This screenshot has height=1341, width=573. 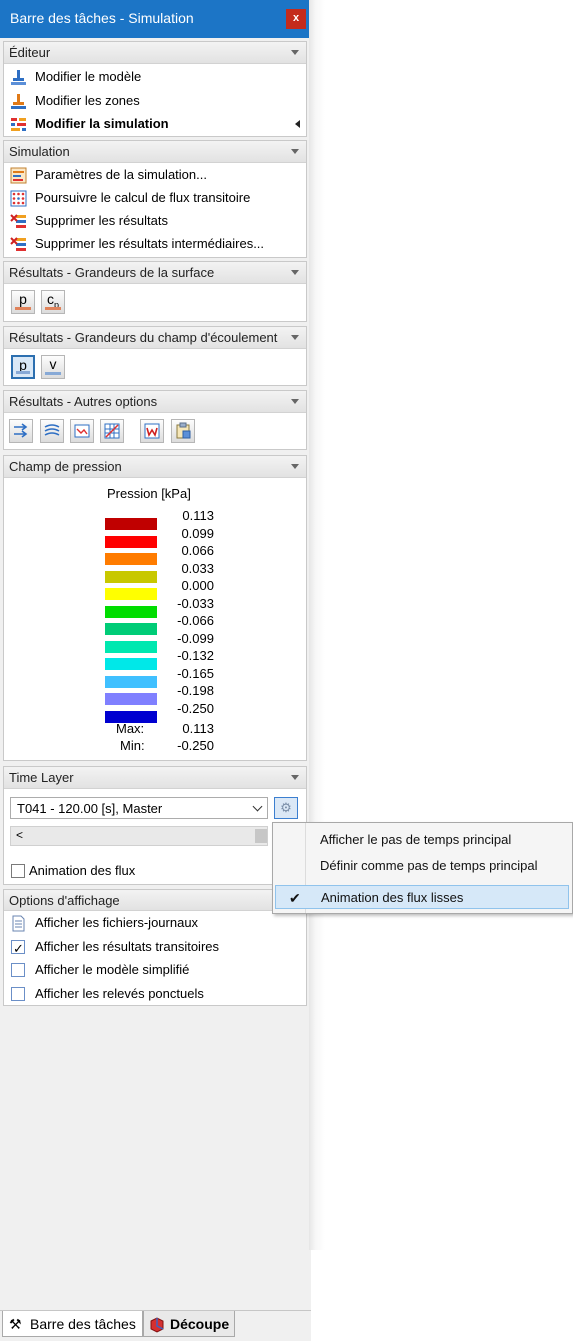 I want to click on section-title: Résultats - Autres options, so click(x=83, y=401).